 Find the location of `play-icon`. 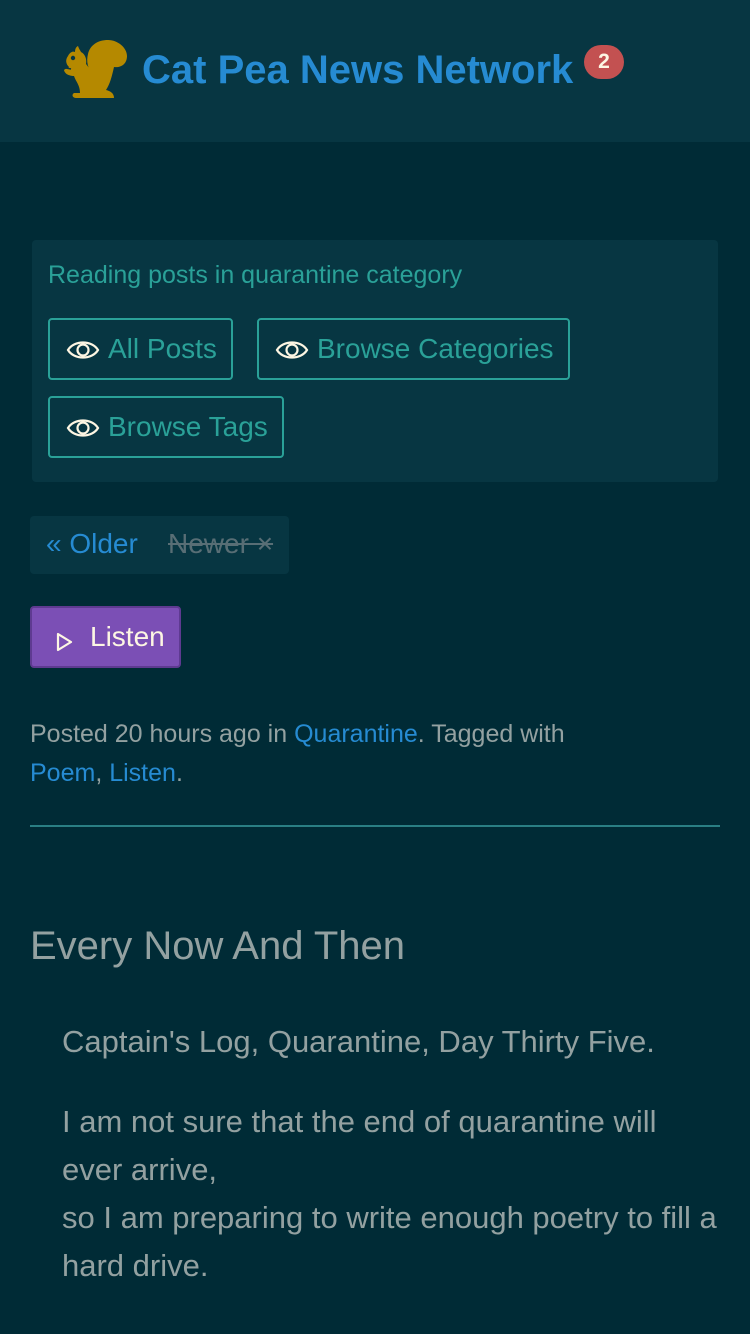

play-icon is located at coordinates (65, 639).